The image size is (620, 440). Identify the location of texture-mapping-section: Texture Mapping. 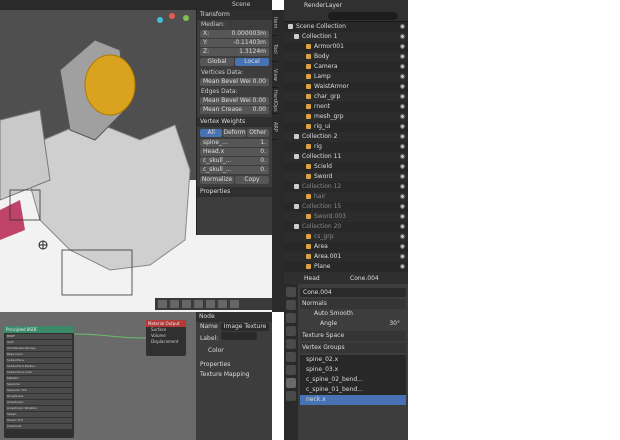
(234, 375).